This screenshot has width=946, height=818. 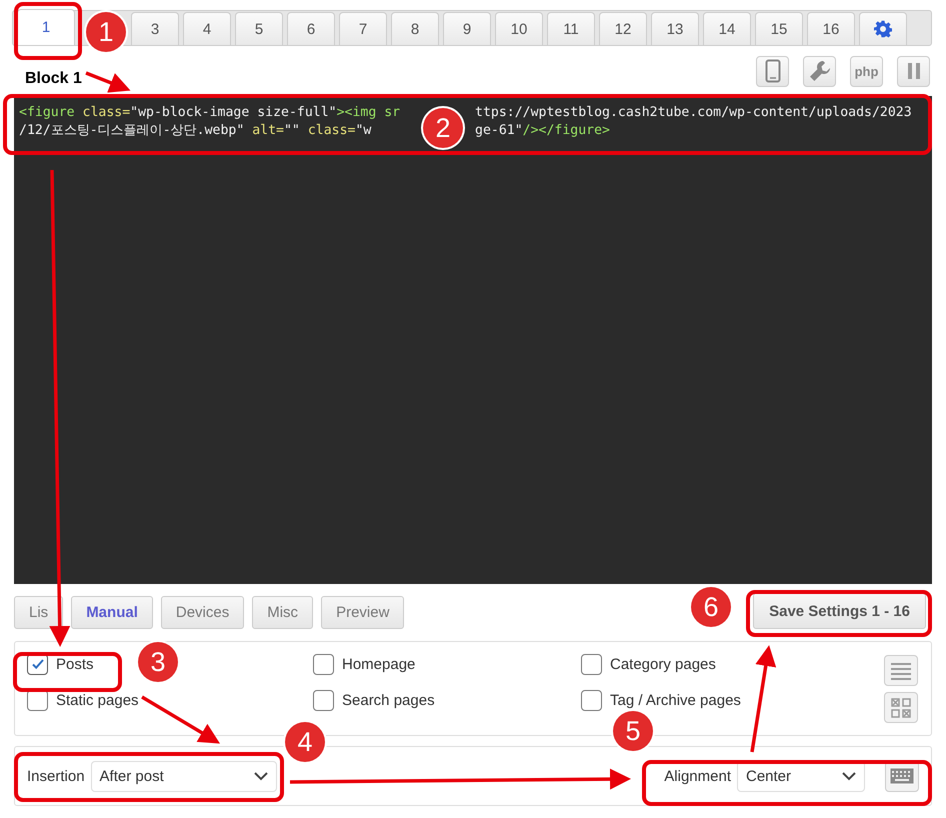 I want to click on list-button, so click(x=901, y=670).